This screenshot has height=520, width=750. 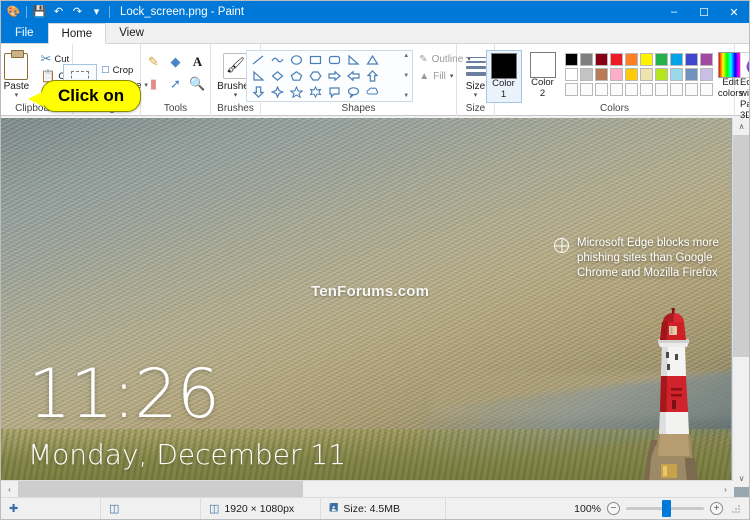 What do you see at coordinates (646, 89) in the screenshot?
I see `palette-swatch-r3-c6` at bounding box center [646, 89].